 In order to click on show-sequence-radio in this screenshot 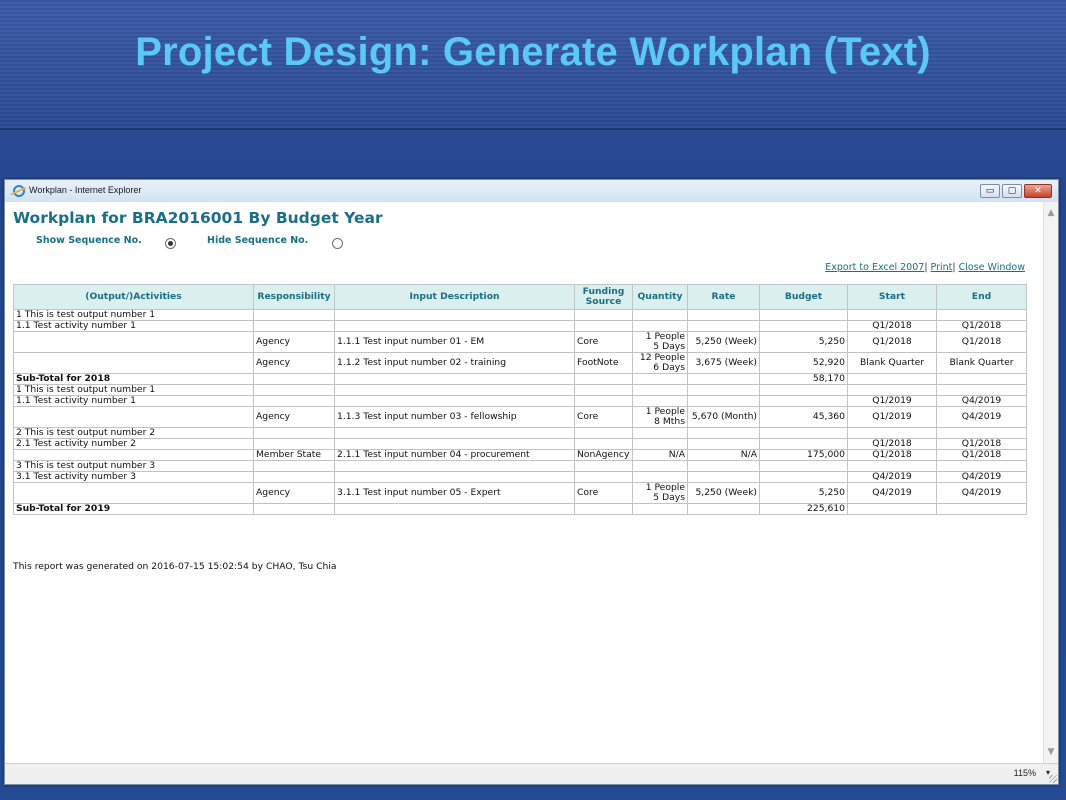, I will do `click(170, 243)`.